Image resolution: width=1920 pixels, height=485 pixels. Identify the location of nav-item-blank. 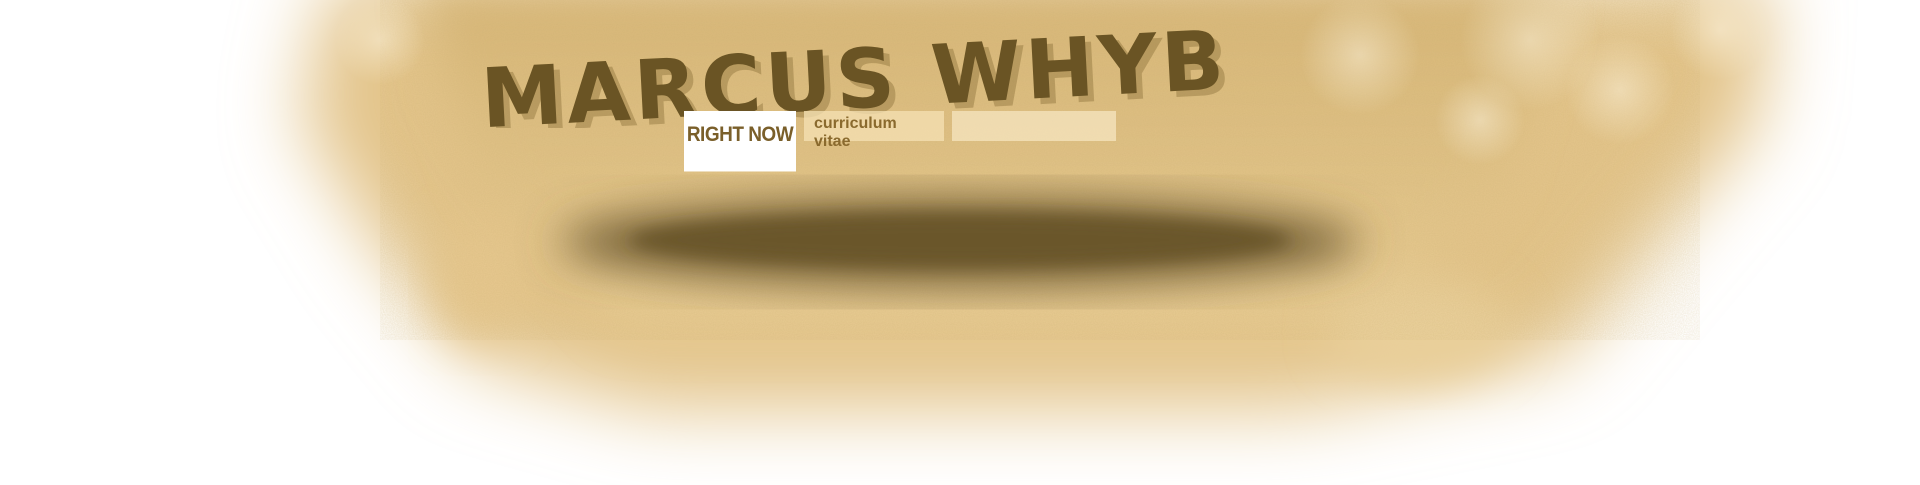
(1034, 126).